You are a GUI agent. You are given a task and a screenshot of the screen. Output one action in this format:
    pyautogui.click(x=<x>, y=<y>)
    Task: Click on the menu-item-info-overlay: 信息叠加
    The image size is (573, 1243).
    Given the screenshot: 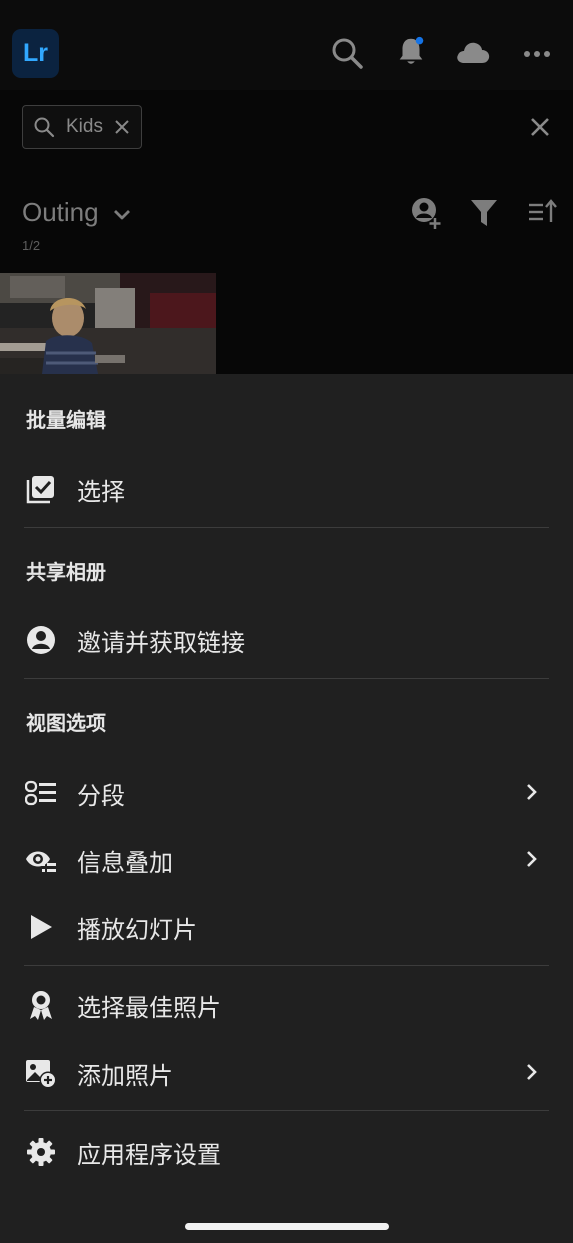 What is the action you would take?
    pyautogui.click(x=125, y=860)
    